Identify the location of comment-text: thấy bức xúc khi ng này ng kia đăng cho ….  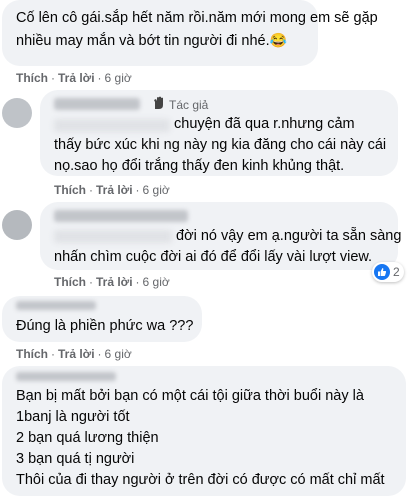
(220, 145).